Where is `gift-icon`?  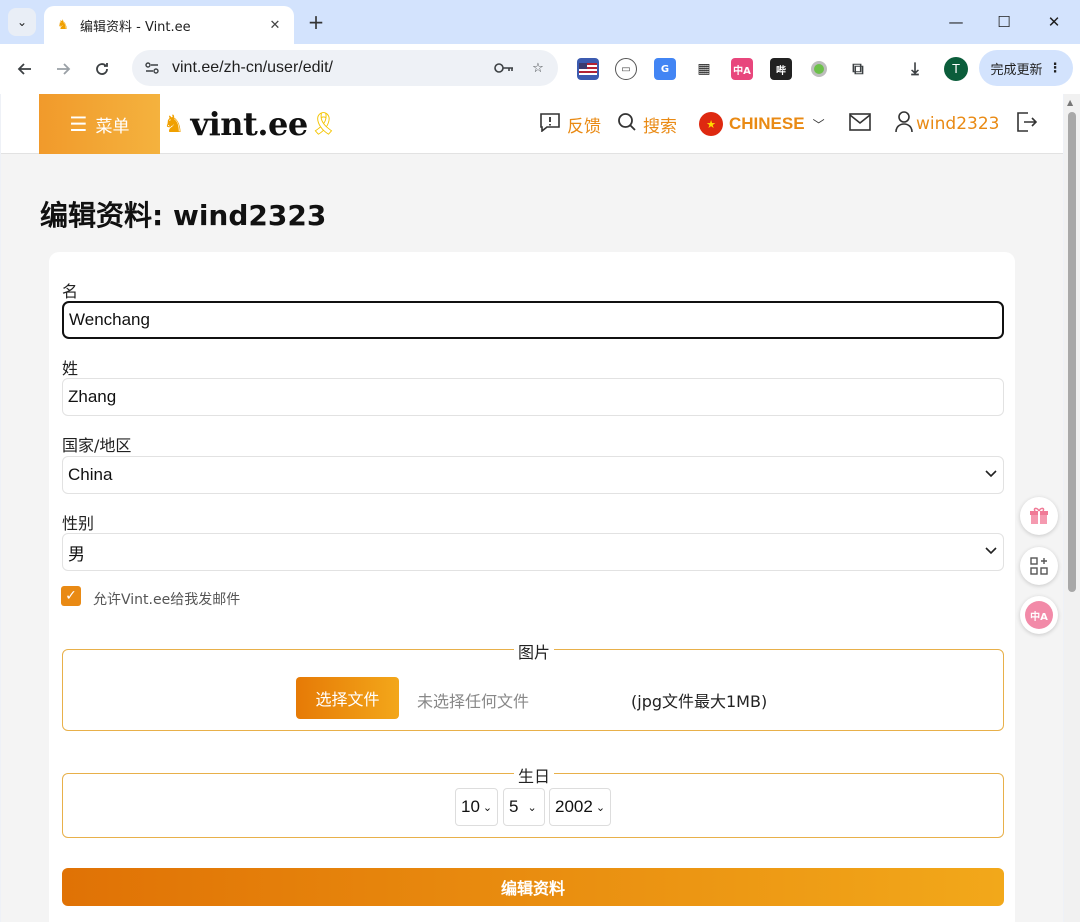 gift-icon is located at coordinates (1039, 516).